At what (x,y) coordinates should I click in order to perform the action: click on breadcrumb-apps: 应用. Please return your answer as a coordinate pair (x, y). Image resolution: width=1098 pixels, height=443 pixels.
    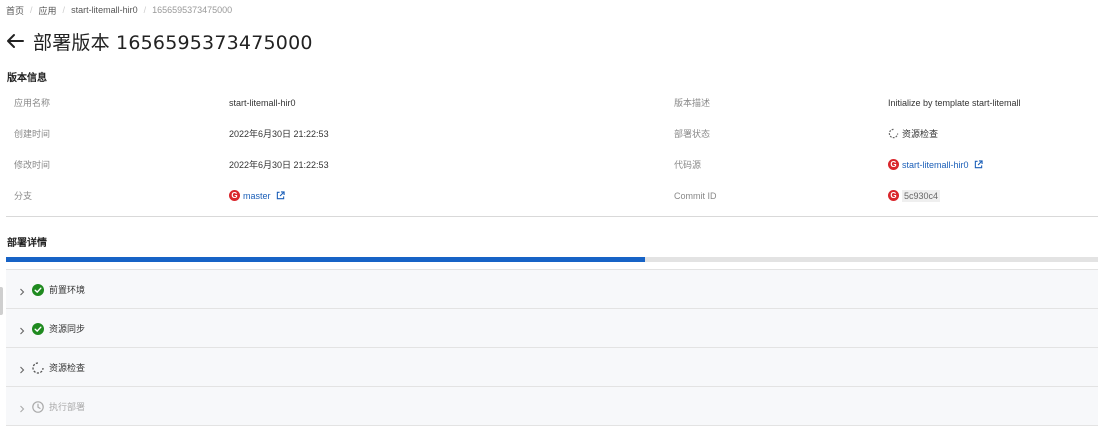
    Looking at the image, I should click on (48, 10).